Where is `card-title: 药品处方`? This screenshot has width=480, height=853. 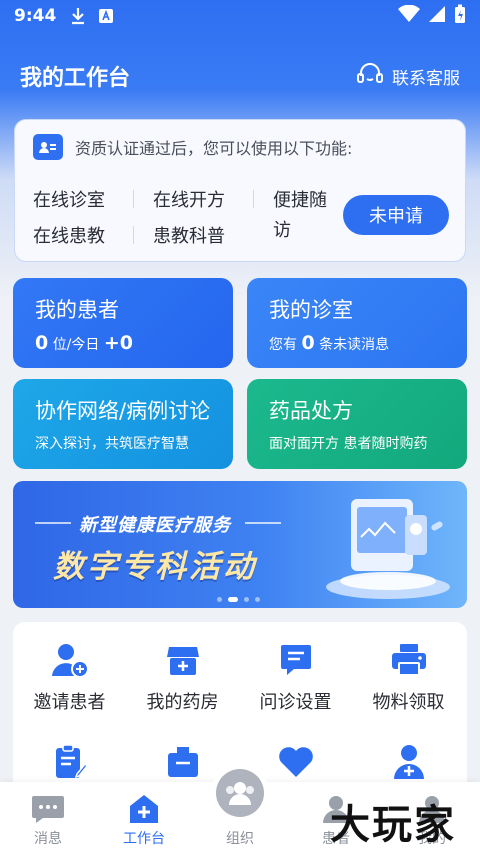 card-title: 药品处方 is located at coordinates (311, 411).